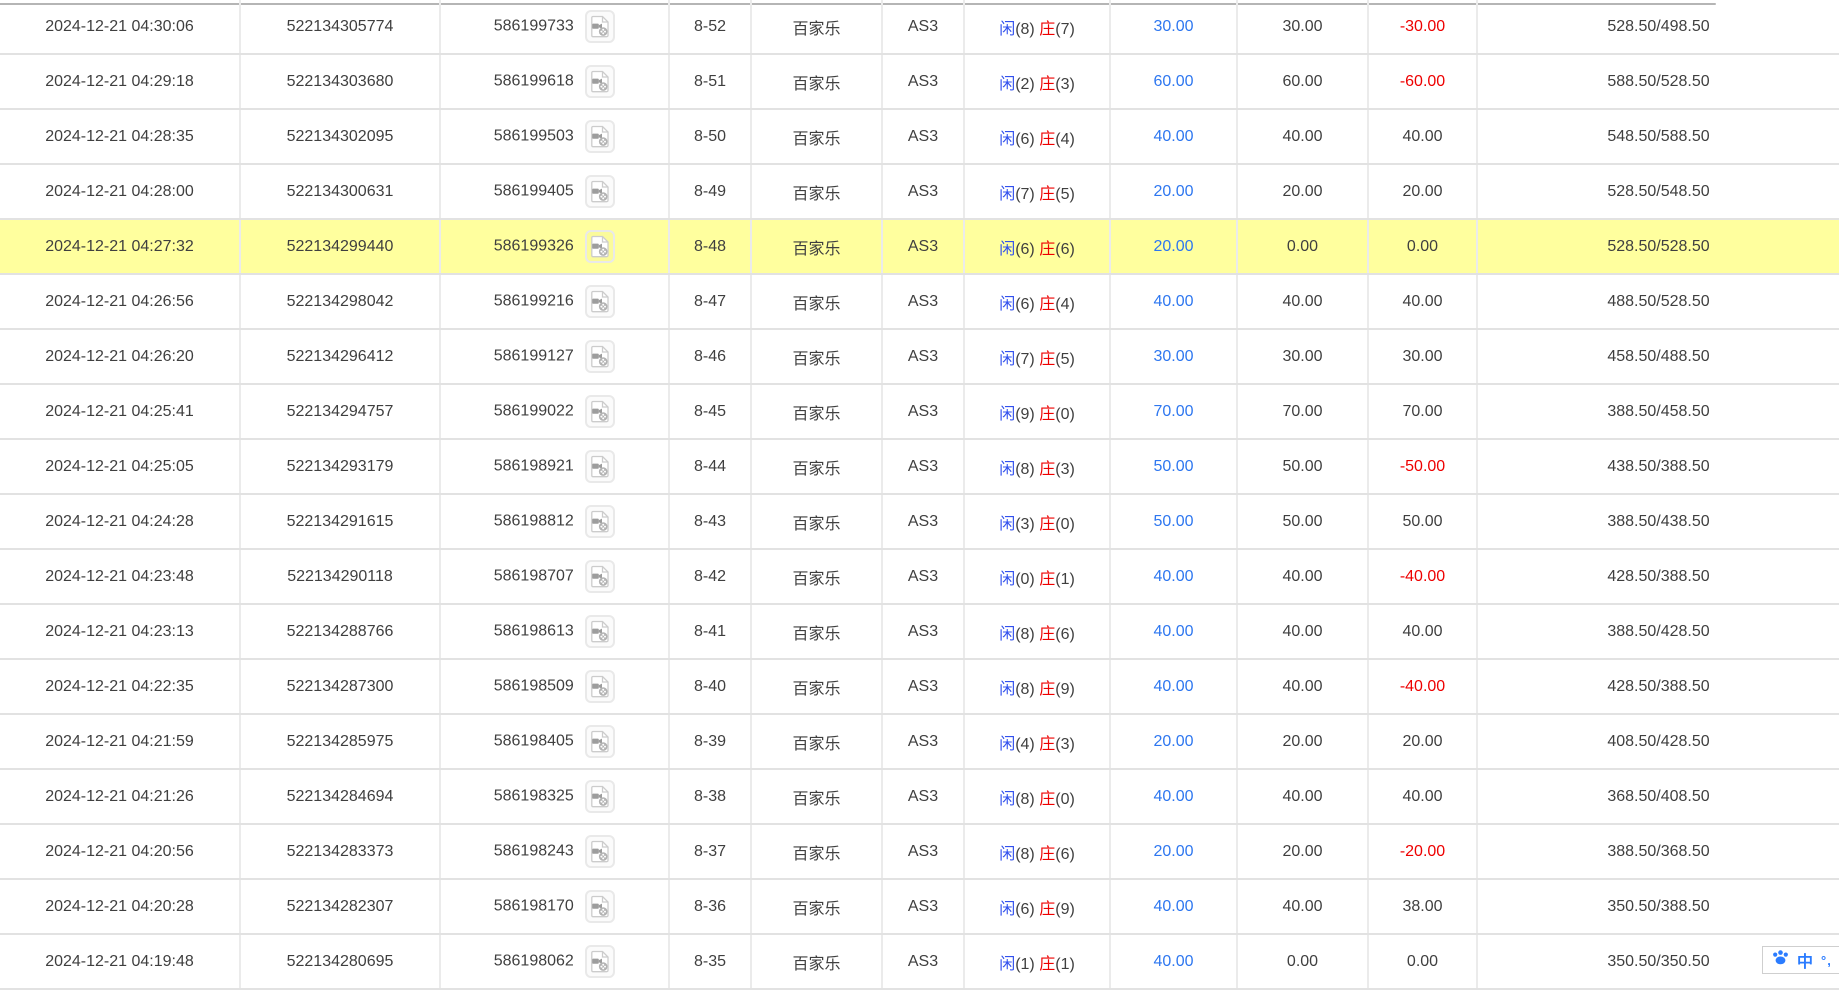  What do you see at coordinates (533, 521) in the screenshot?
I see `game-id-text: 586198812` at bounding box center [533, 521].